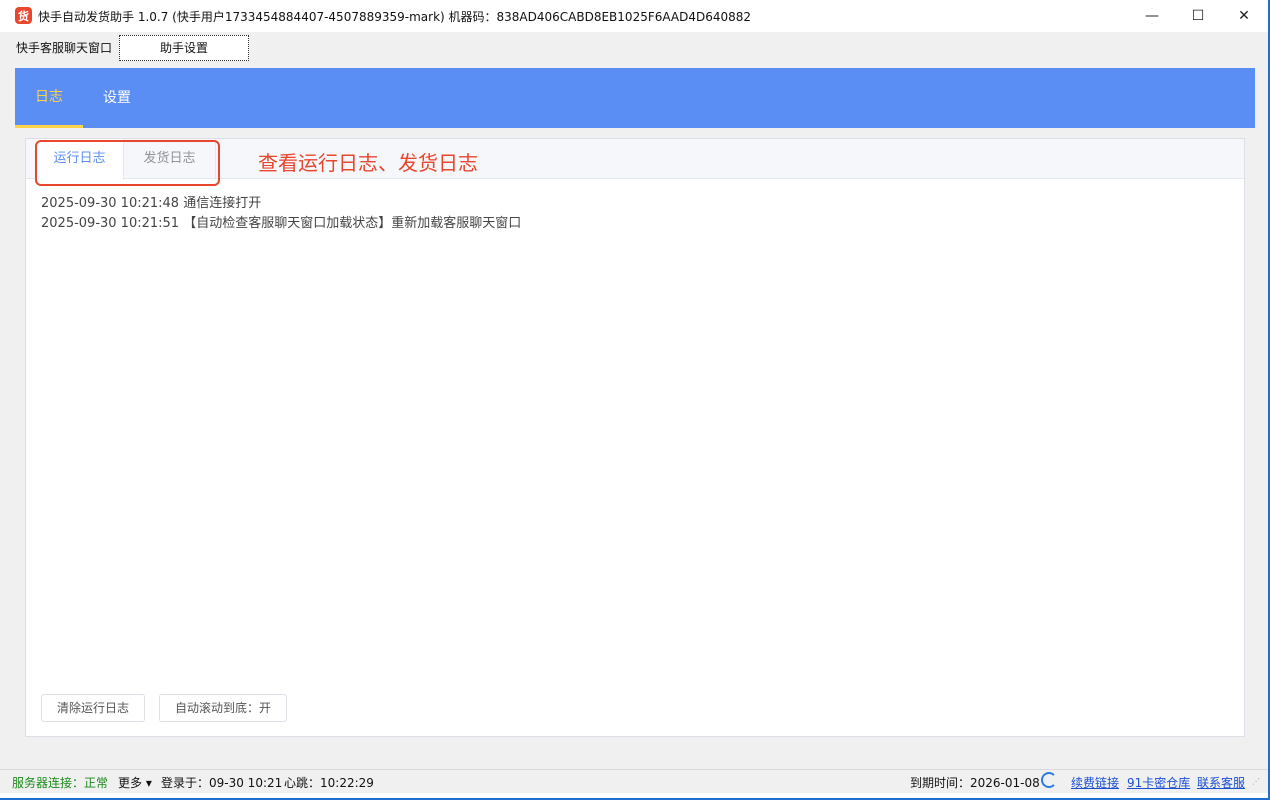 This screenshot has height=800, width=1270. I want to click on support-link: 联系客服, so click(1221, 782).